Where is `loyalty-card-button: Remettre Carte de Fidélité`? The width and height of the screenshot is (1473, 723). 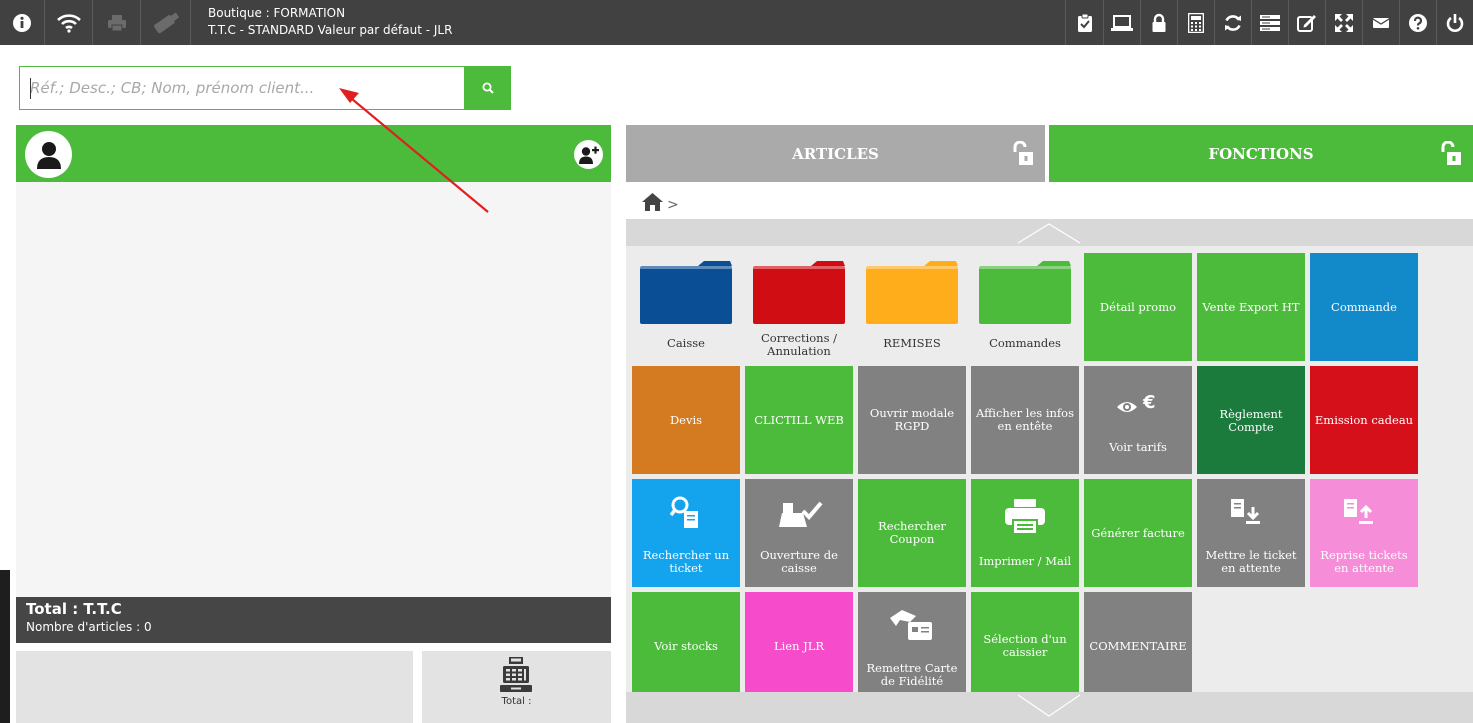 loyalty-card-button: Remettre Carte de Fidélité is located at coordinates (912, 646).